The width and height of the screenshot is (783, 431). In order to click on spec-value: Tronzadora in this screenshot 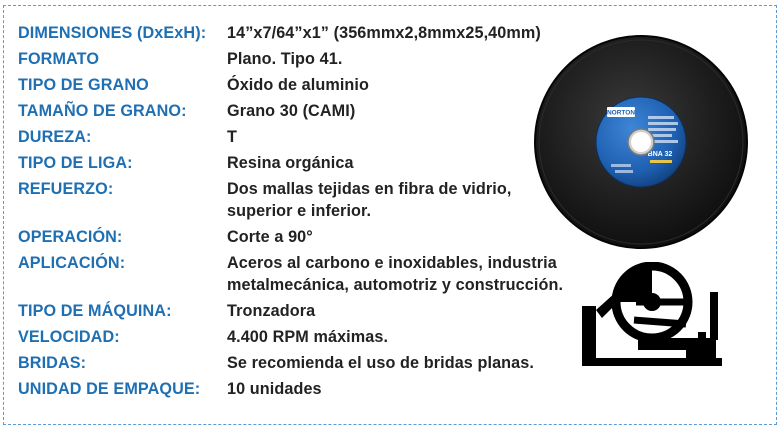, I will do `click(402, 311)`.